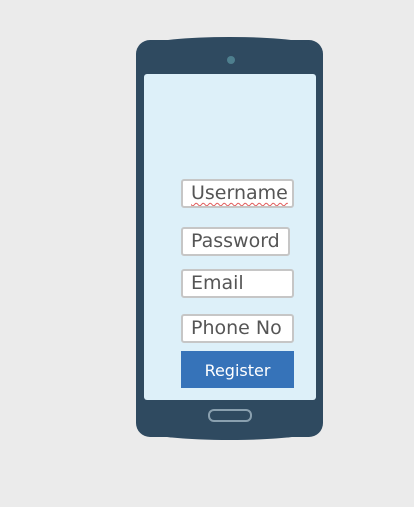 The image size is (414, 507). I want to click on phone-number-field-value: Phone No, so click(236, 328).